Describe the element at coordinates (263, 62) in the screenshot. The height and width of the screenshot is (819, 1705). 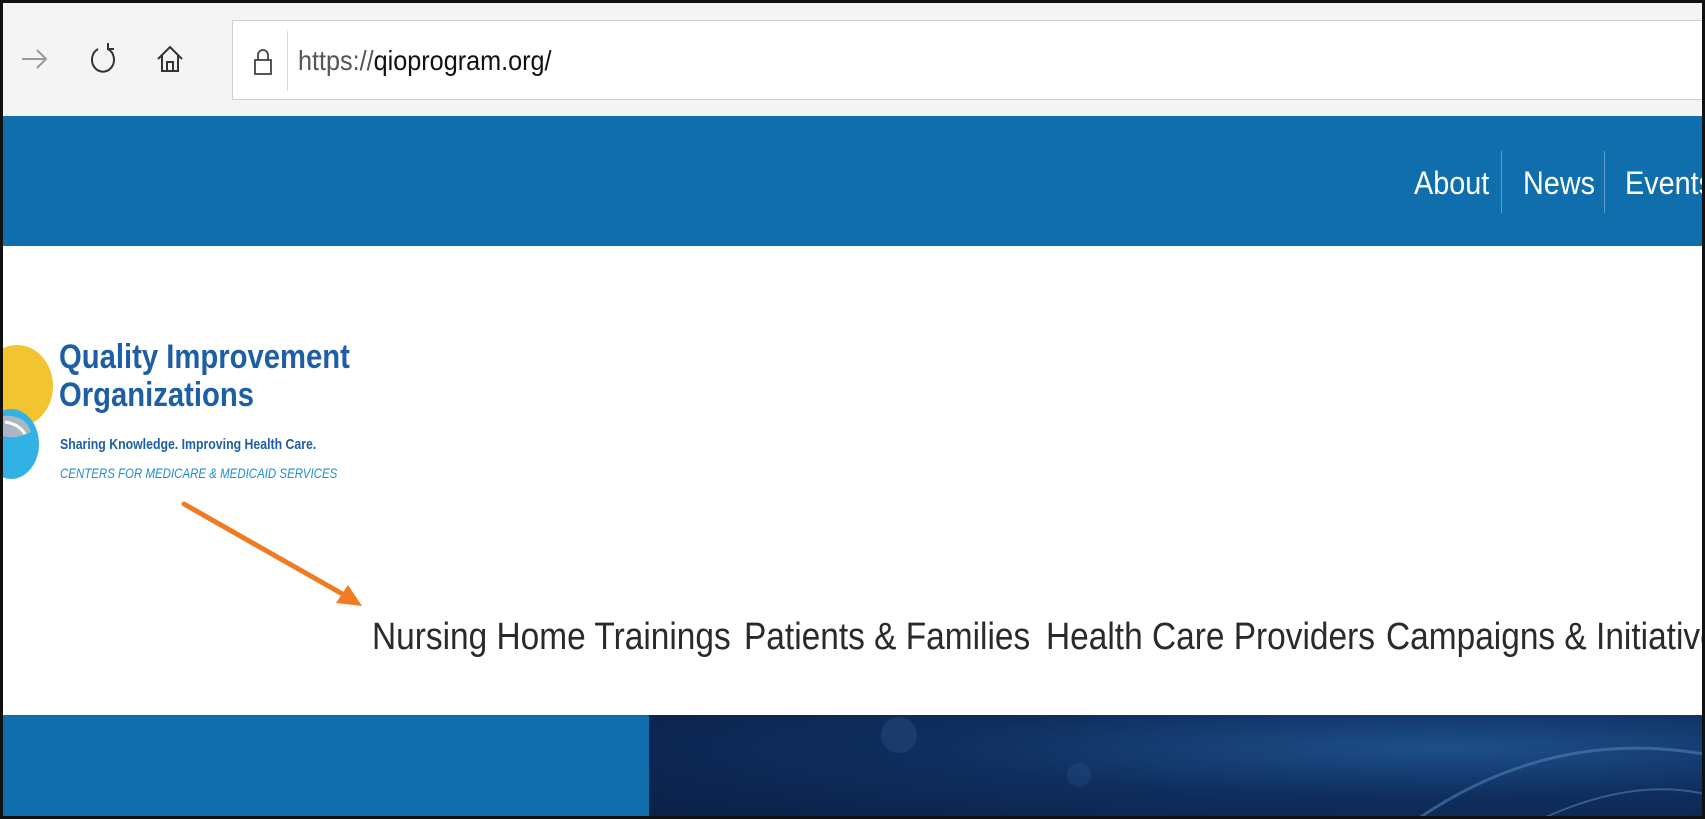
I see `lock-icon` at that location.